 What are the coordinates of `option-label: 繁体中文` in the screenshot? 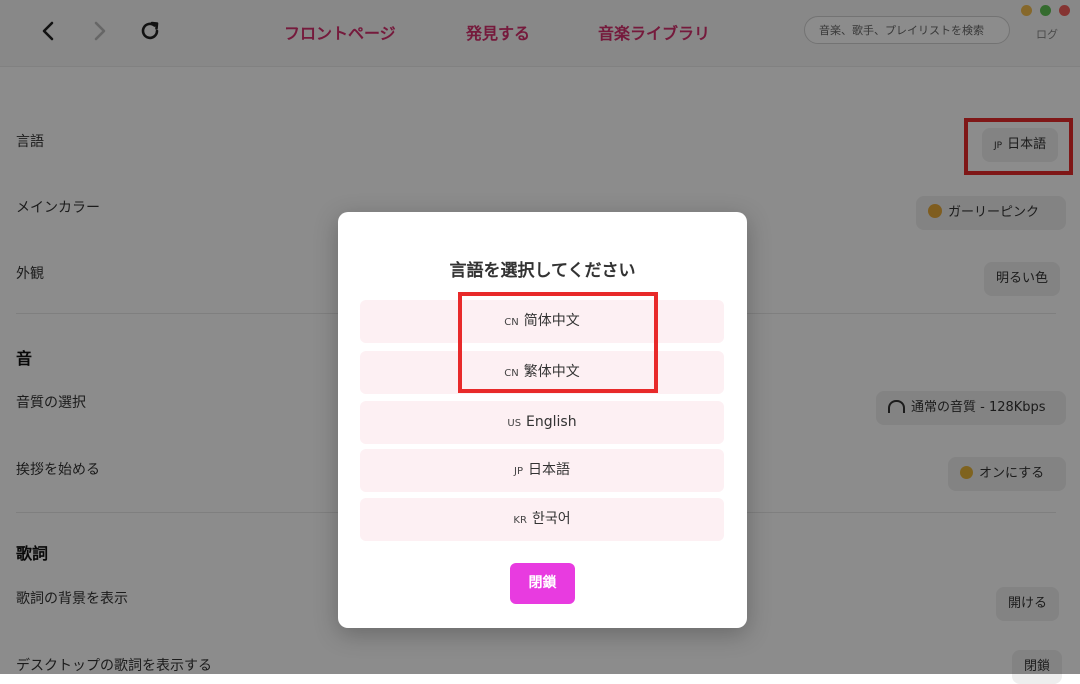 It's located at (551, 372).